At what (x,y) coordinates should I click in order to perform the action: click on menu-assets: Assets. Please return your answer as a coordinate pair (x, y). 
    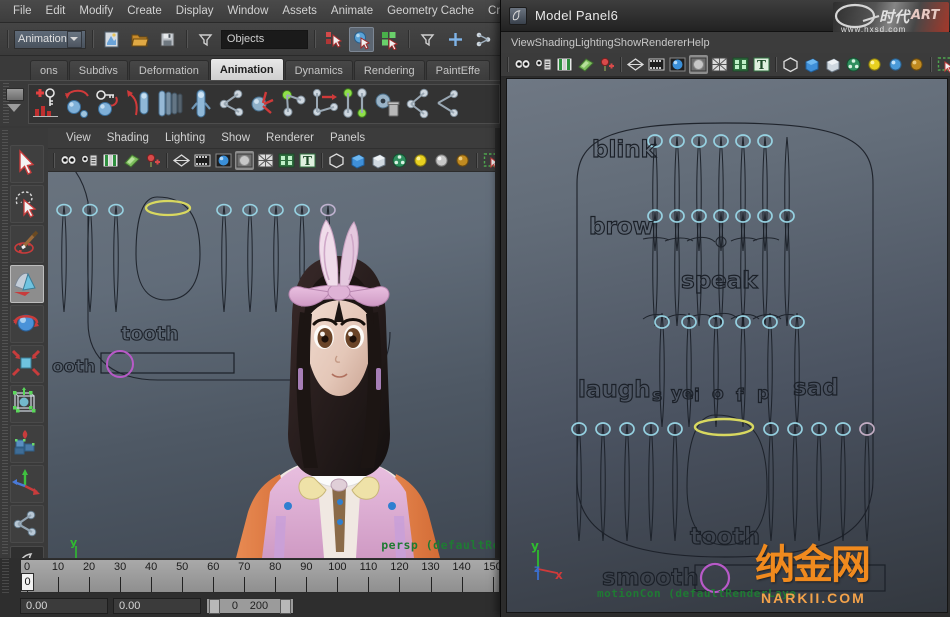
    Looking at the image, I should click on (299, 11).